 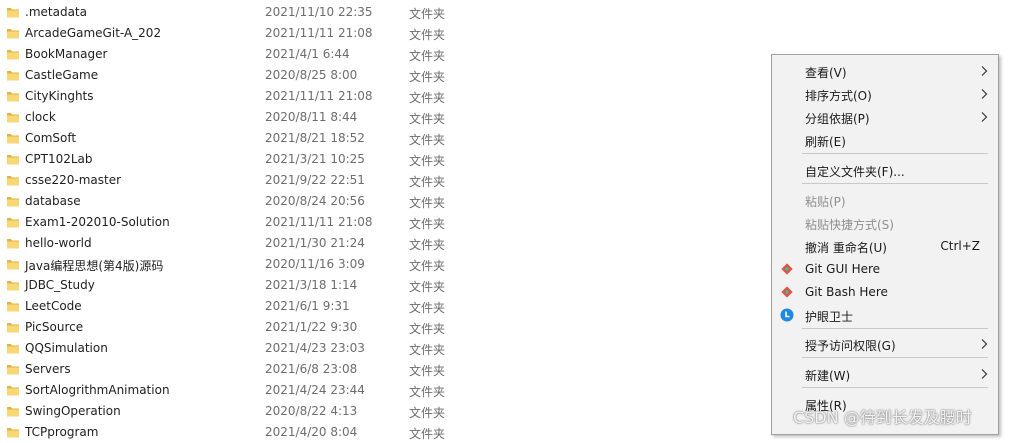 I want to click on menu-item-git-bash: Git Bash Here, so click(x=885, y=292).